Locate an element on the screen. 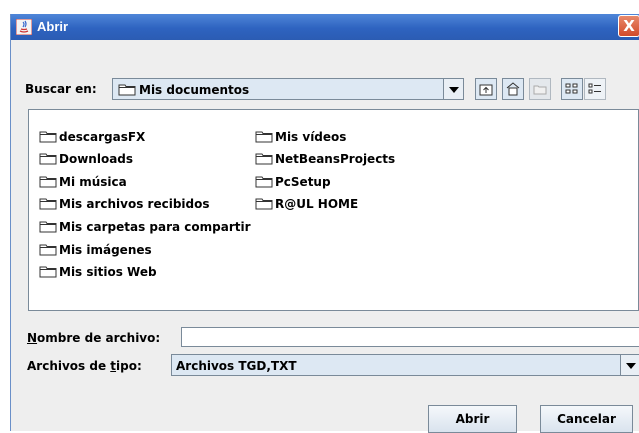 This screenshot has width=639, height=433. filetype-label: Archivos de tipo: is located at coordinates (84, 366).